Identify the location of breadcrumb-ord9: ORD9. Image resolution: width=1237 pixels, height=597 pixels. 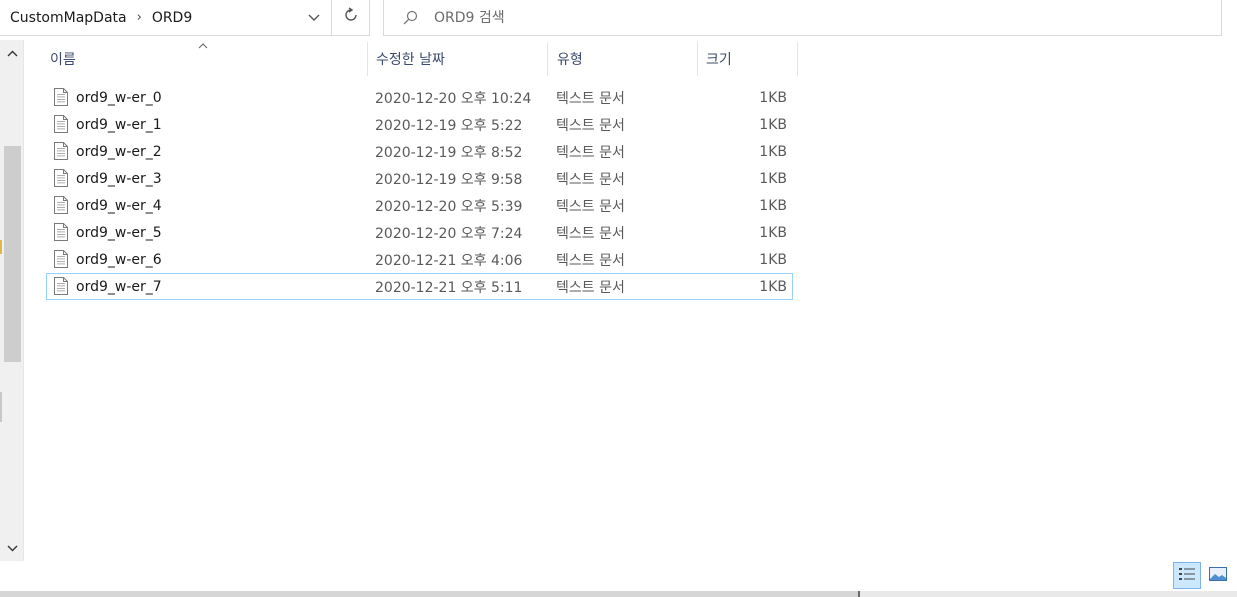
(172, 18).